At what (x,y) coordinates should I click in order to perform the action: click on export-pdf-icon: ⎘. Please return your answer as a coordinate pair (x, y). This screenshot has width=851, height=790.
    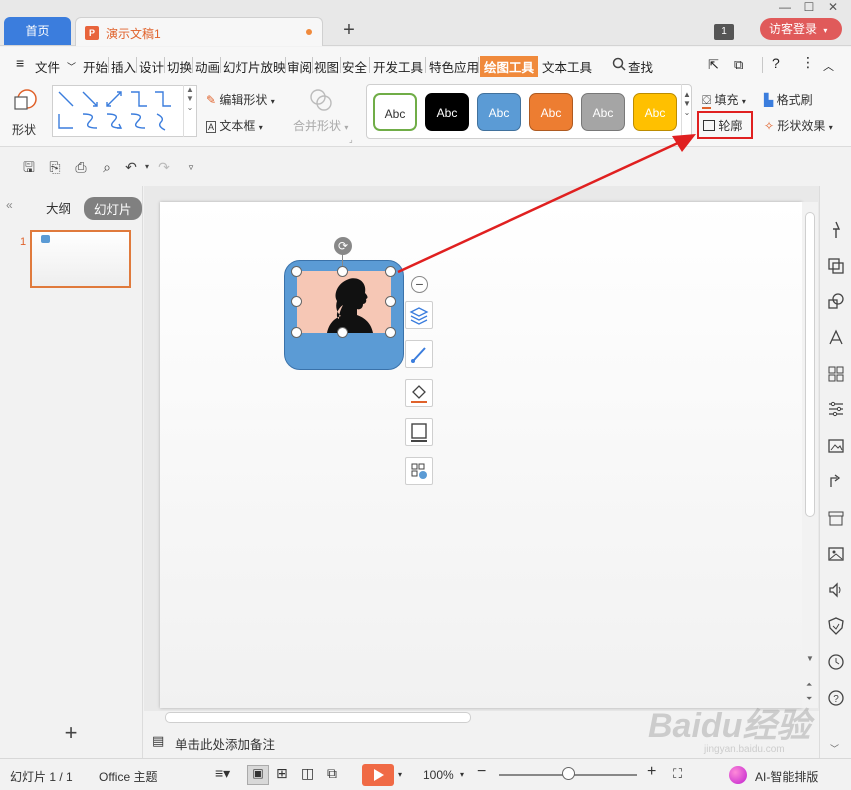
    Looking at the image, I should click on (55, 167).